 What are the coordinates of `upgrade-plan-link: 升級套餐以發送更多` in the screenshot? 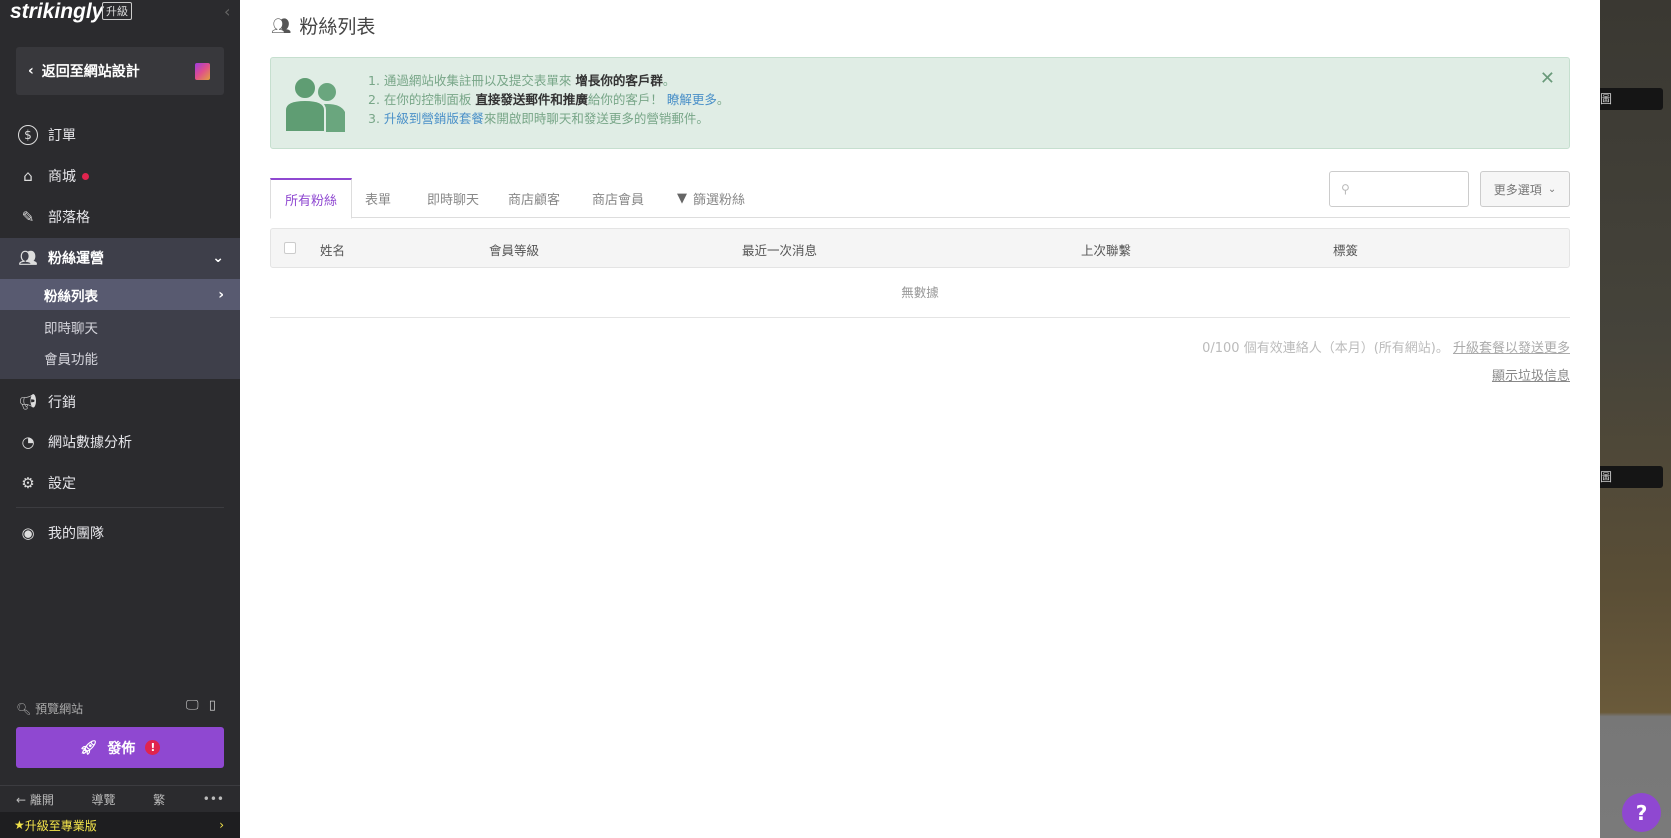 It's located at (1511, 348).